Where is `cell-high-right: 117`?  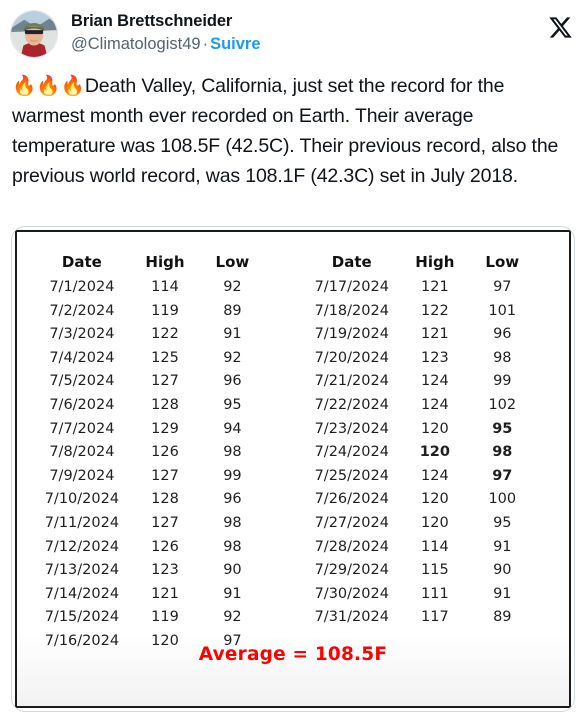
cell-high-right: 117 is located at coordinates (435, 617).